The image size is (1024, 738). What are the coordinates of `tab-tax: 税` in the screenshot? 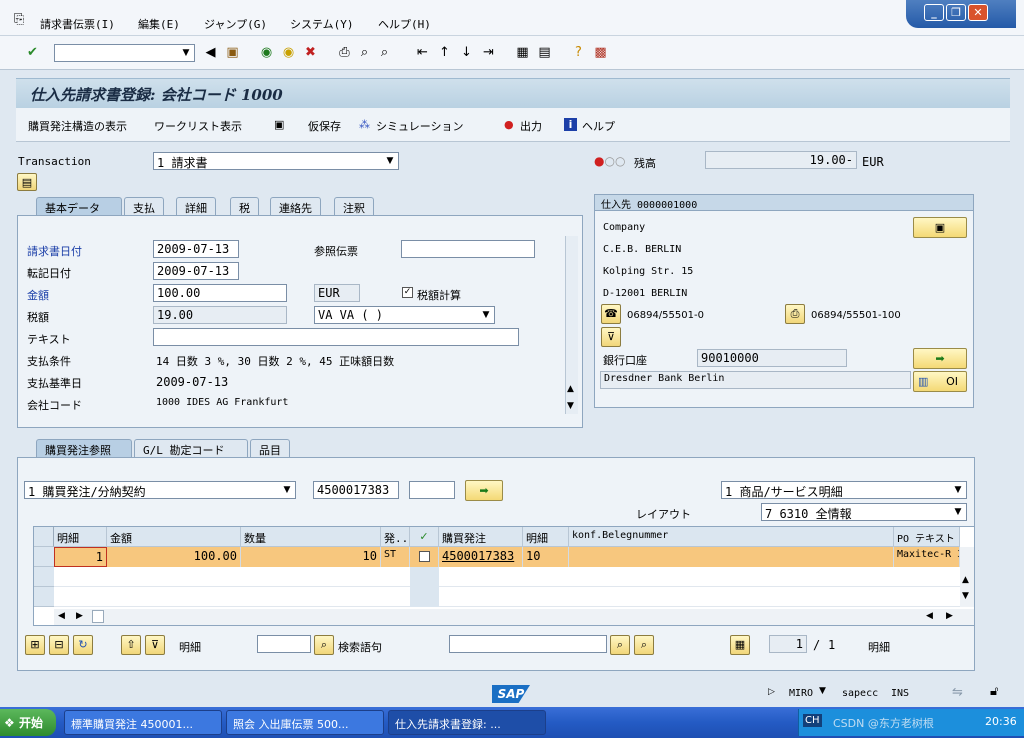 It's located at (244, 206).